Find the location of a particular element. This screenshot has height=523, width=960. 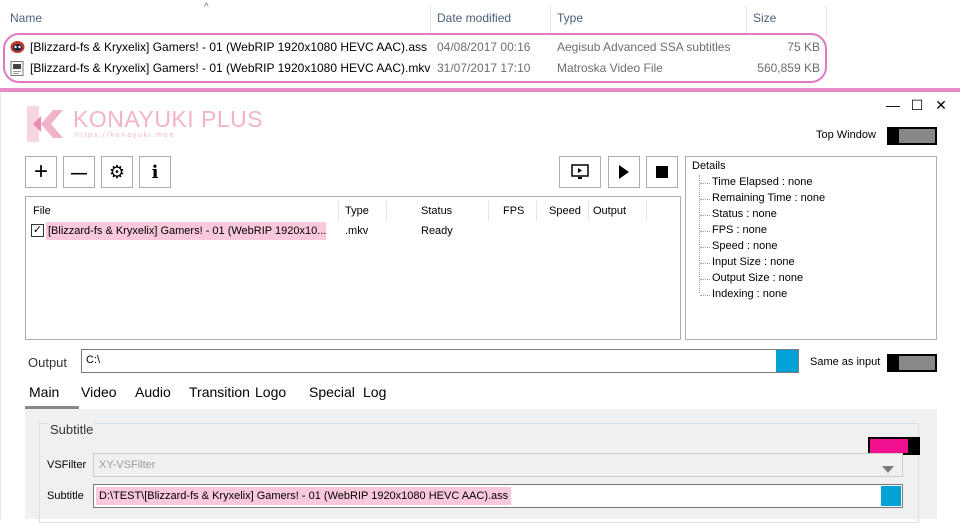

same-as-input-toggle is located at coordinates (912, 363).